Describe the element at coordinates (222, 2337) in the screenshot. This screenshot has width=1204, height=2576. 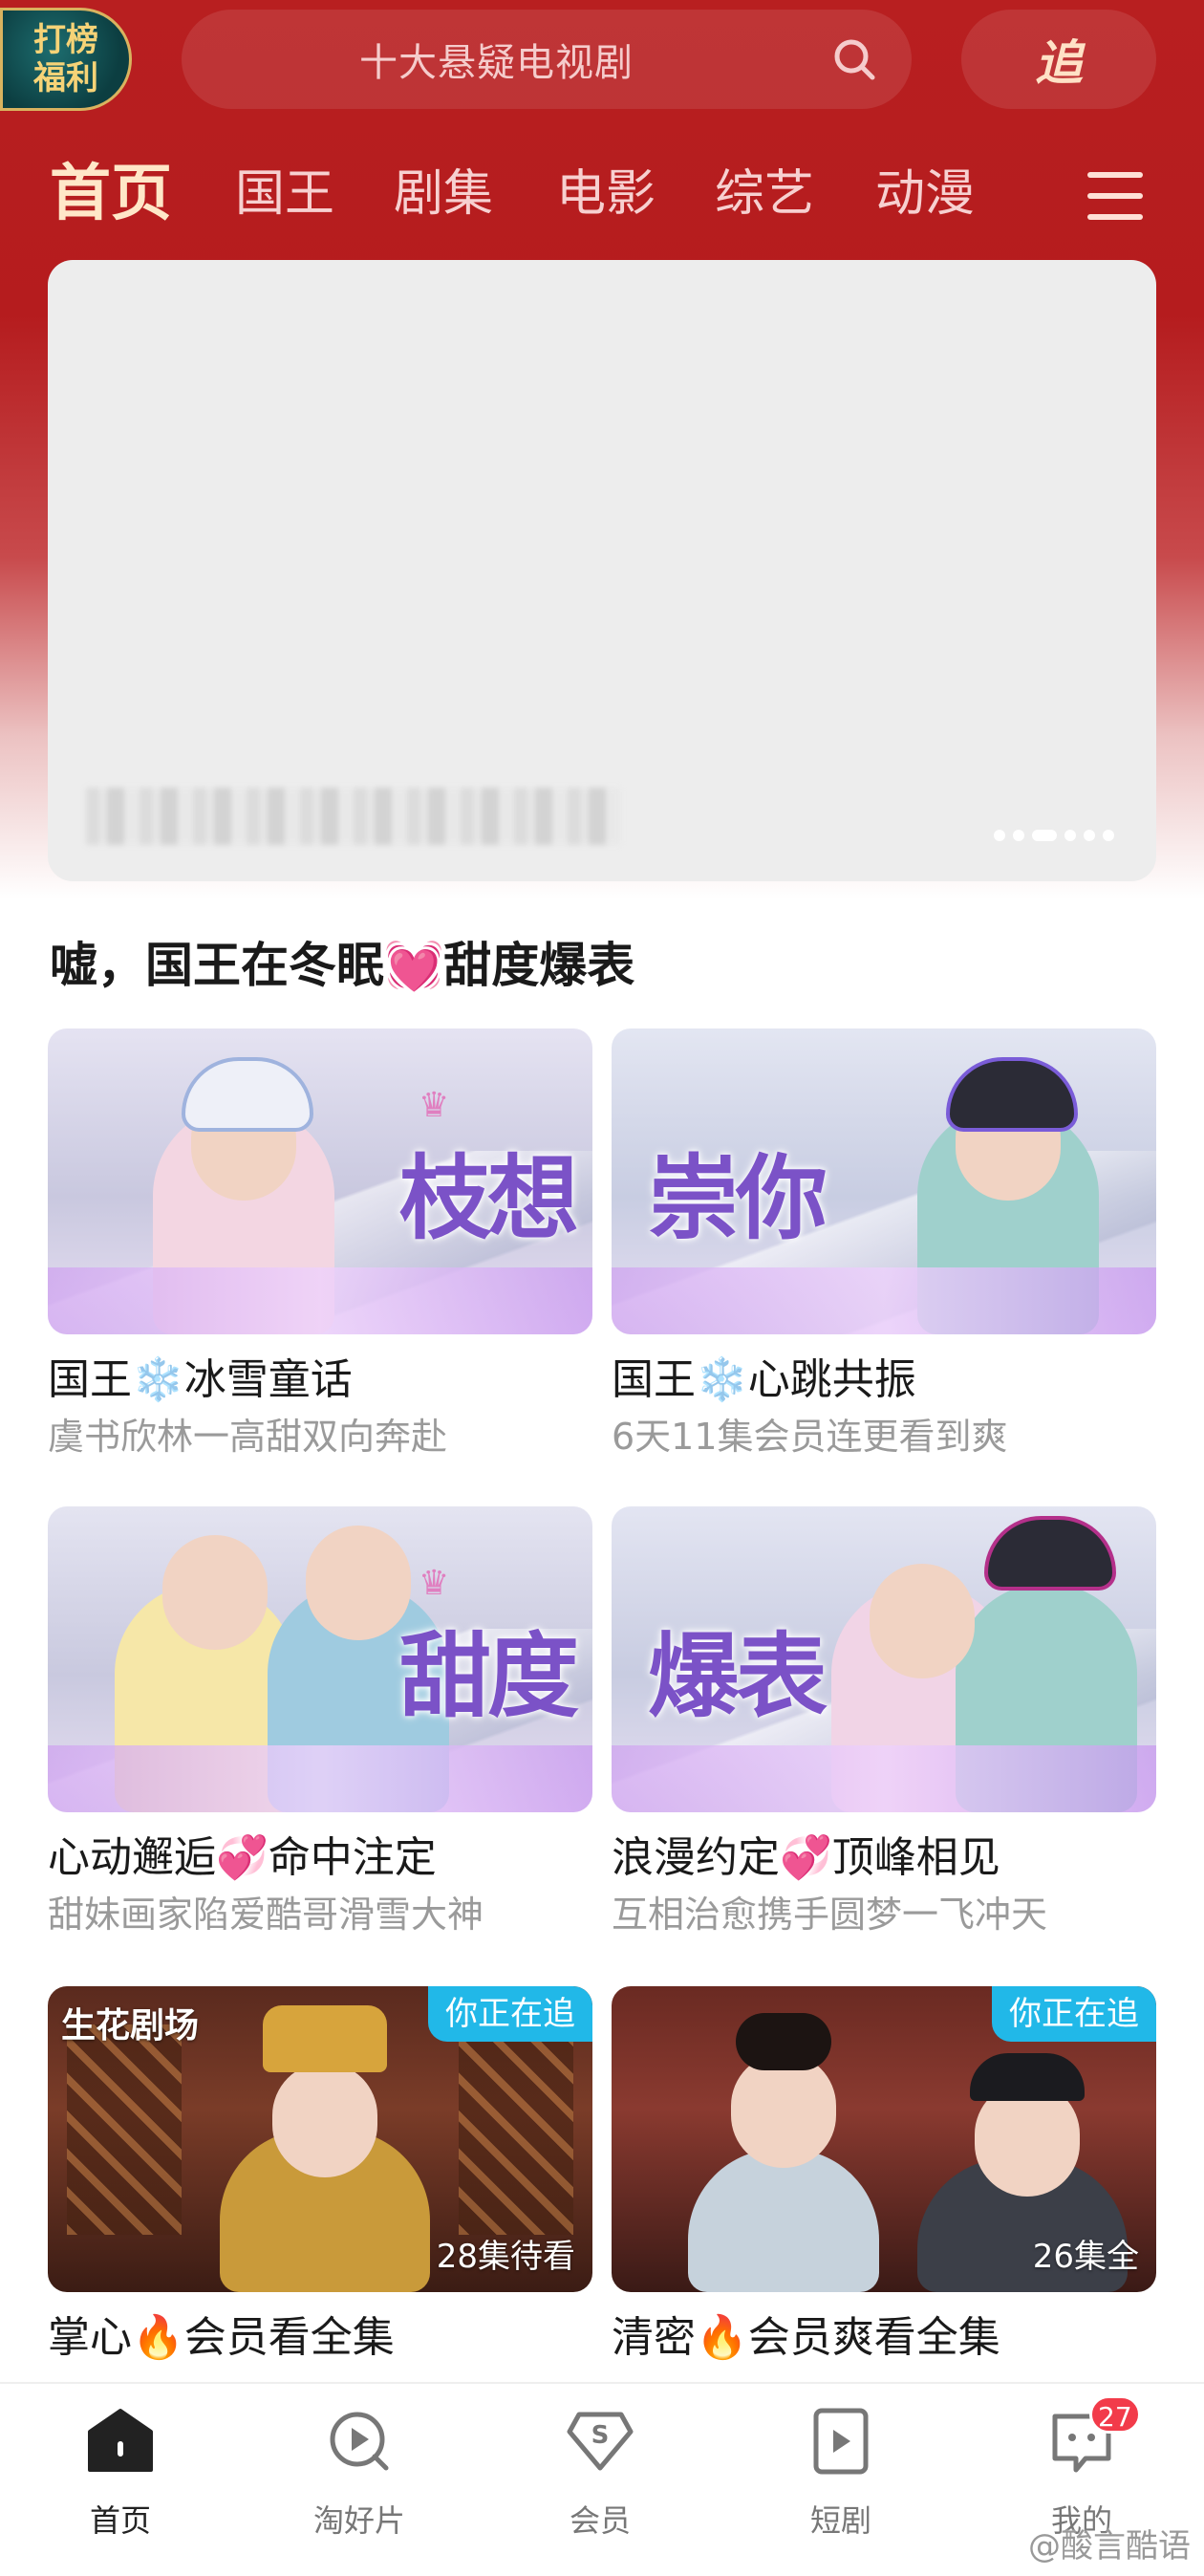
I see `card-title: 掌心🔥会员看全集` at that location.